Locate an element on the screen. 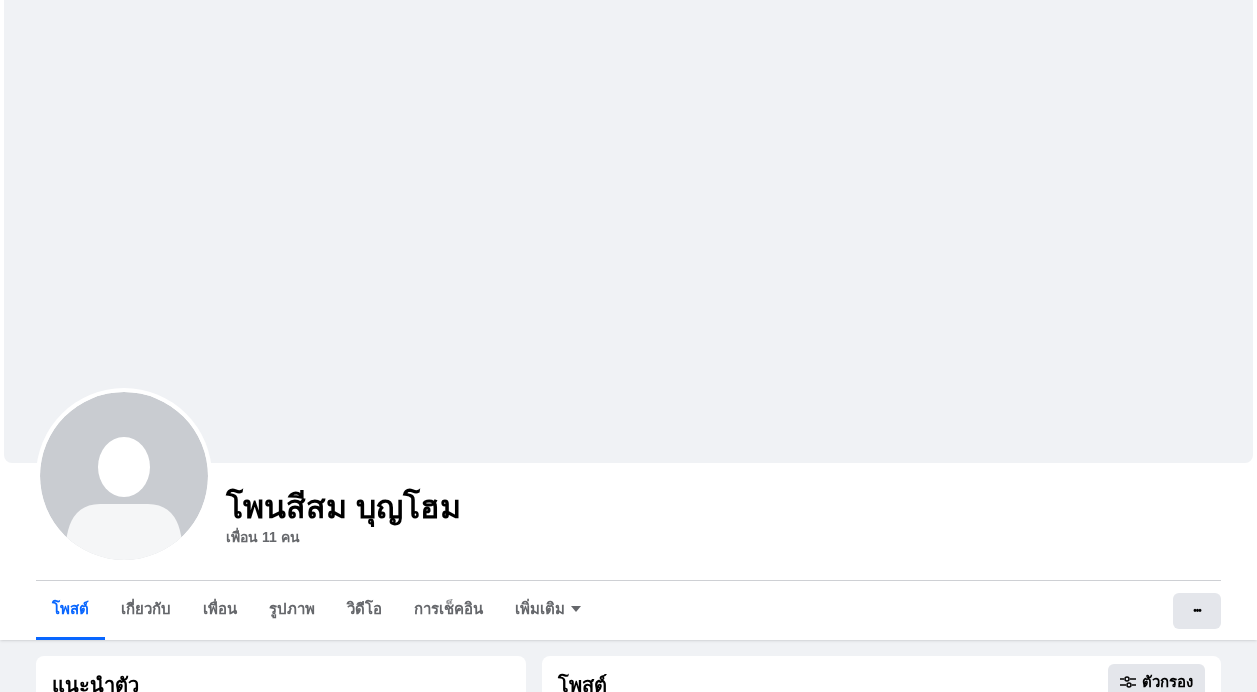 Image resolution: width=1257 pixels, height=692 pixels. profile-tab: เพื่อน is located at coordinates (220, 610).